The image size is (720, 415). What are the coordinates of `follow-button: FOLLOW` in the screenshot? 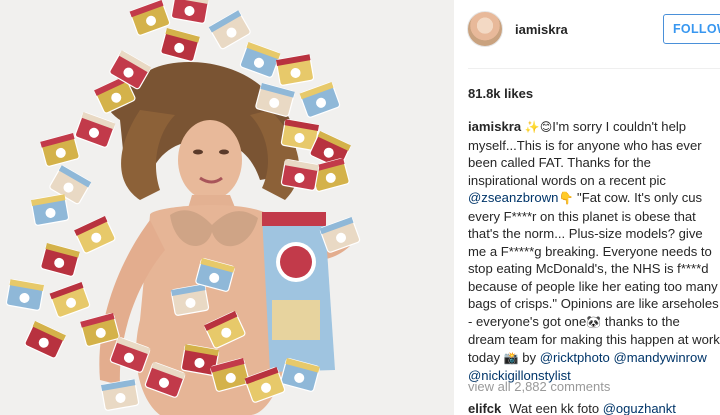 It's located at (691, 29).